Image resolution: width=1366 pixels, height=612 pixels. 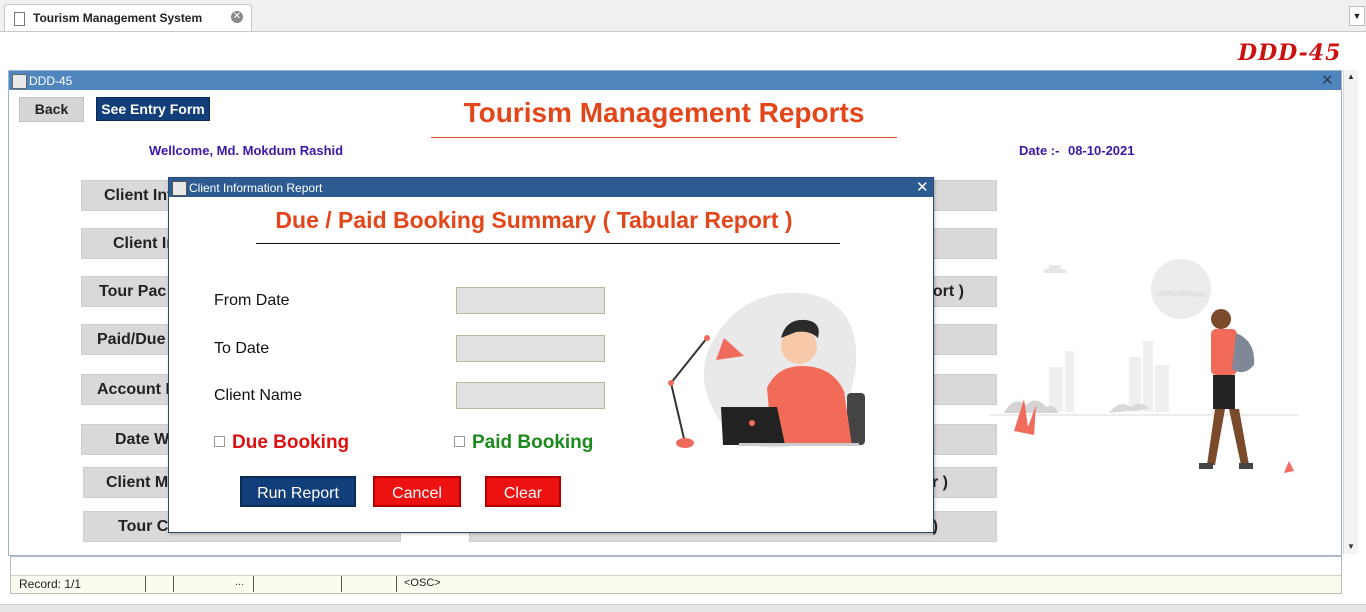 What do you see at coordinates (922, 187) in the screenshot?
I see `dialog-close-icon: ✕` at bounding box center [922, 187].